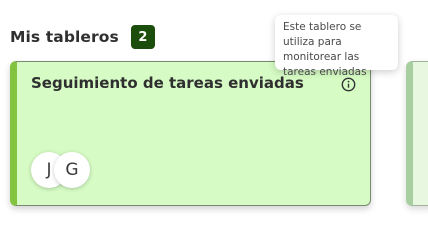 The width and height of the screenshot is (428, 240). What do you see at coordinates (64, 37) in the screenshot?
I see `section-title: Mis tableros` at bounding box center [64, 37].